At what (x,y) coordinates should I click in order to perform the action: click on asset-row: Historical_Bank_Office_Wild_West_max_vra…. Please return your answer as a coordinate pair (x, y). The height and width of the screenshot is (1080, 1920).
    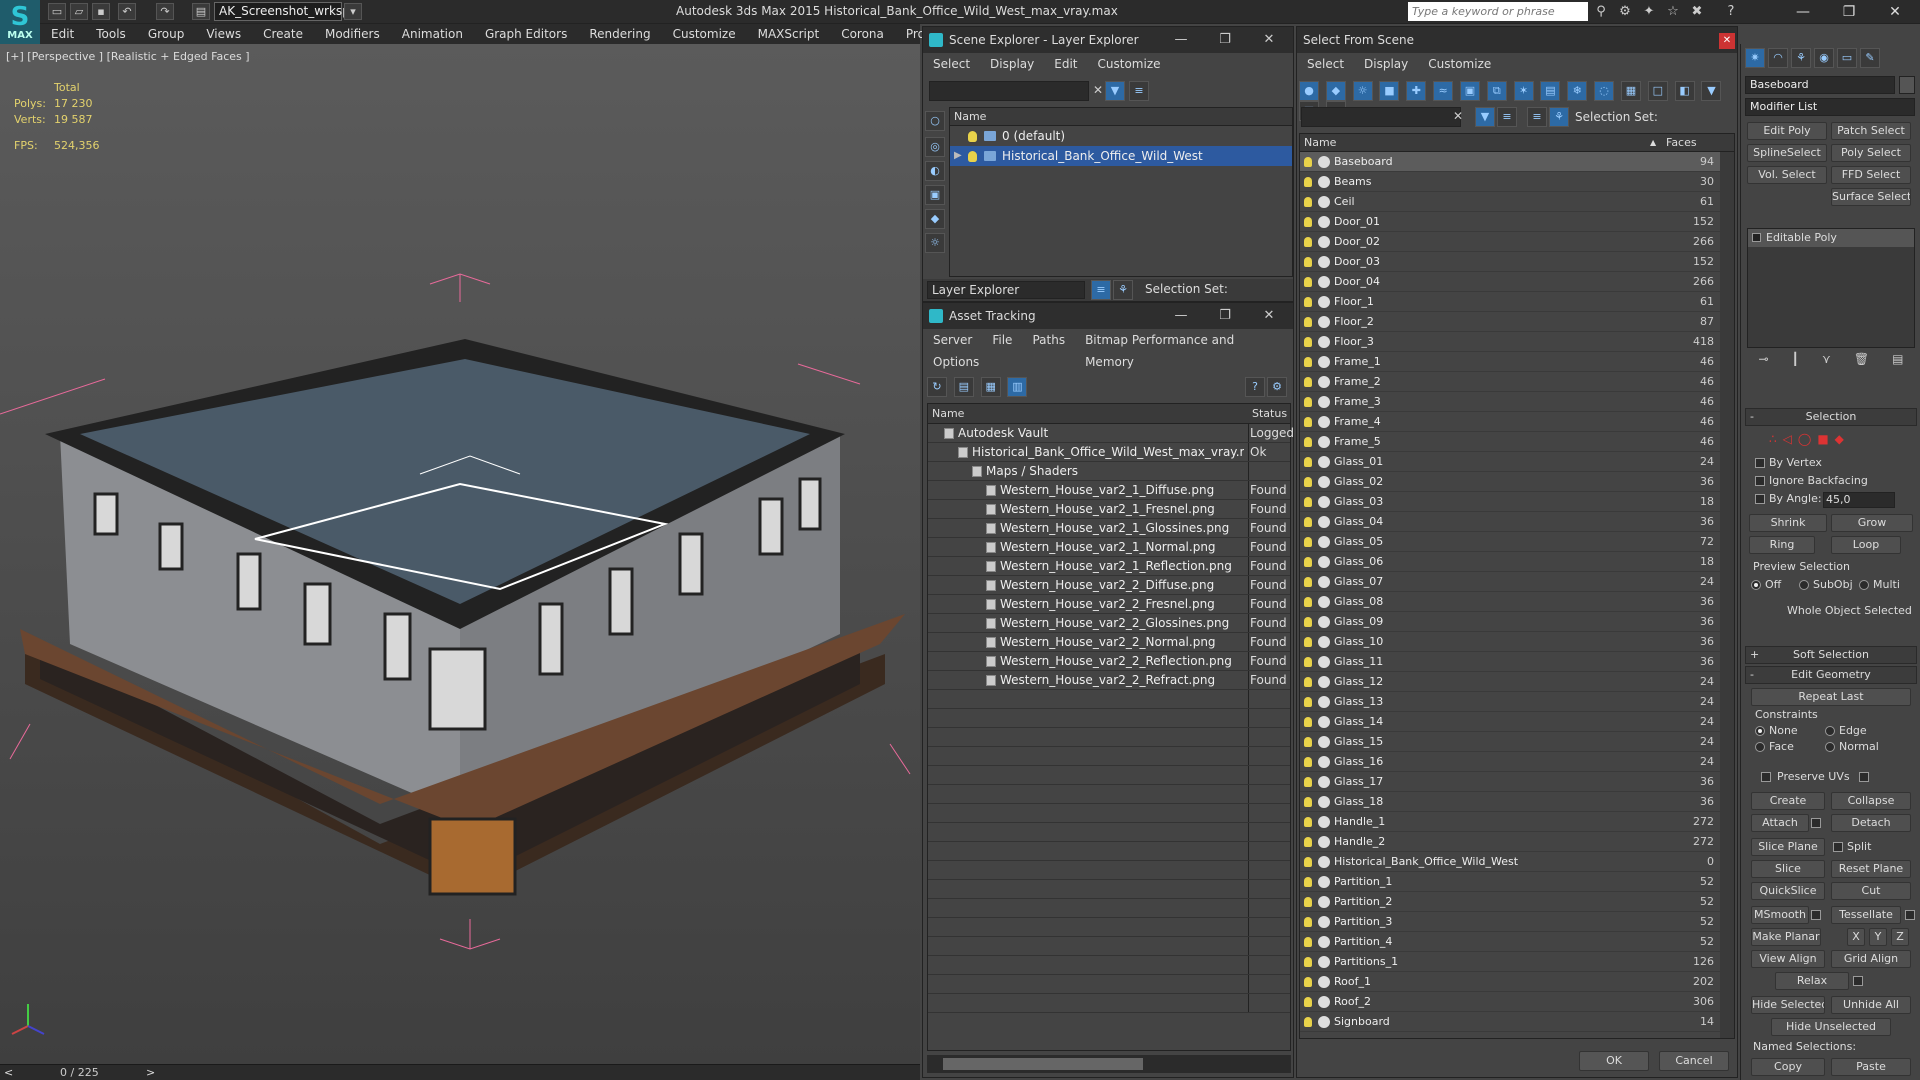
    Looking at the image, I should click on (1109, 452).